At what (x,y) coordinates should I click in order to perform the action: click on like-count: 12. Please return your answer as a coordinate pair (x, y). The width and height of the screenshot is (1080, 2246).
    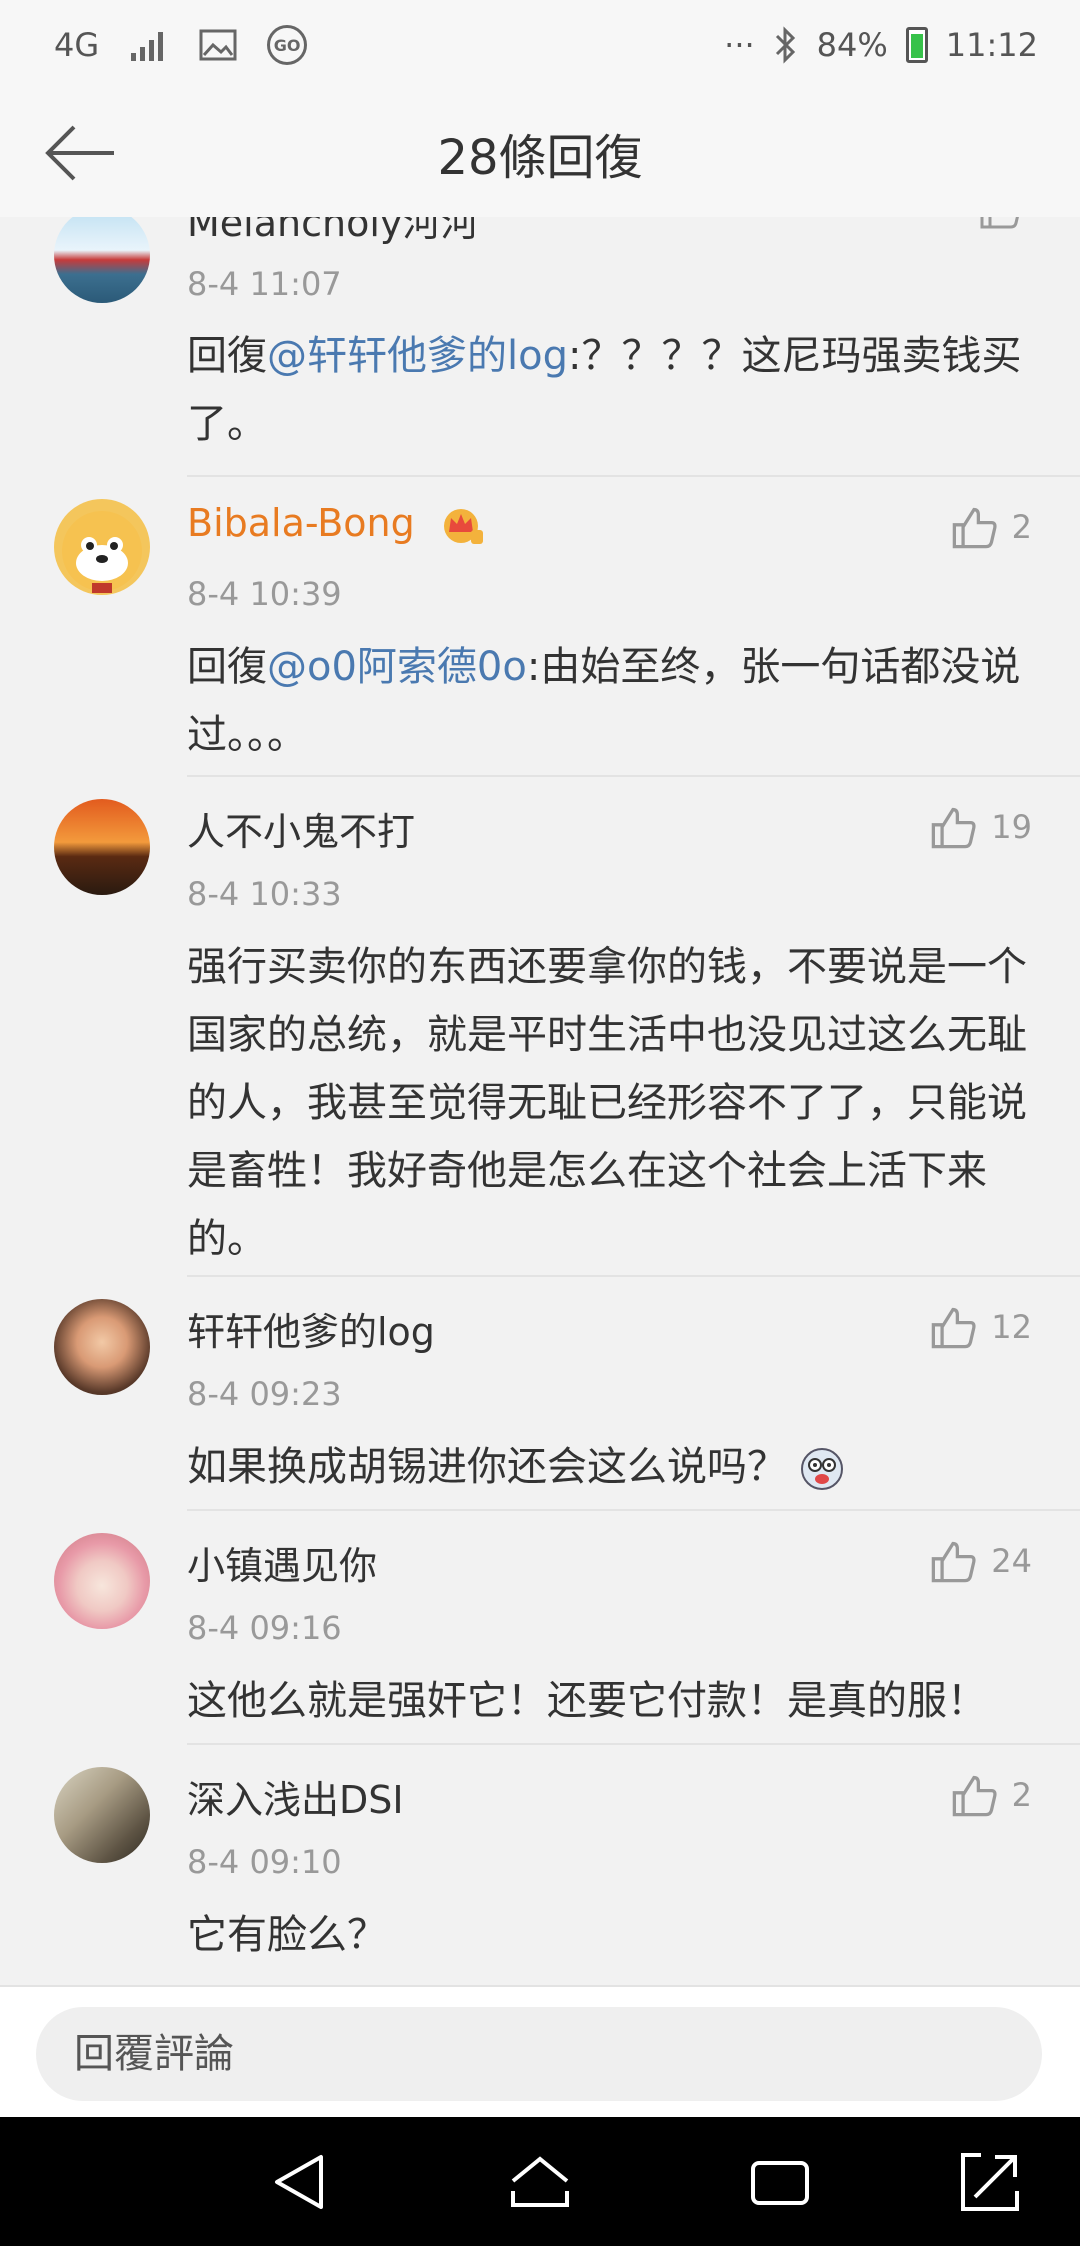
    Looking at the image, I should click on (1011, 1327).